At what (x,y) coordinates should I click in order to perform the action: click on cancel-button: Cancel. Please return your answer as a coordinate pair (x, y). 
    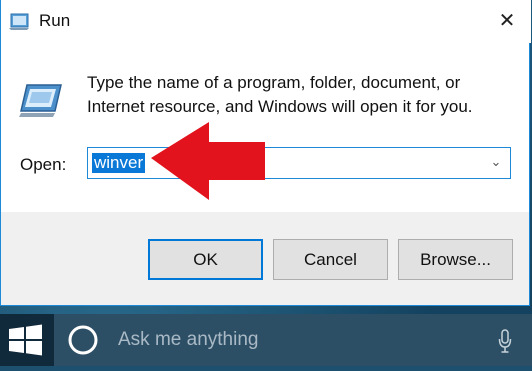
    Looking at the image, I should click on (330, 259).